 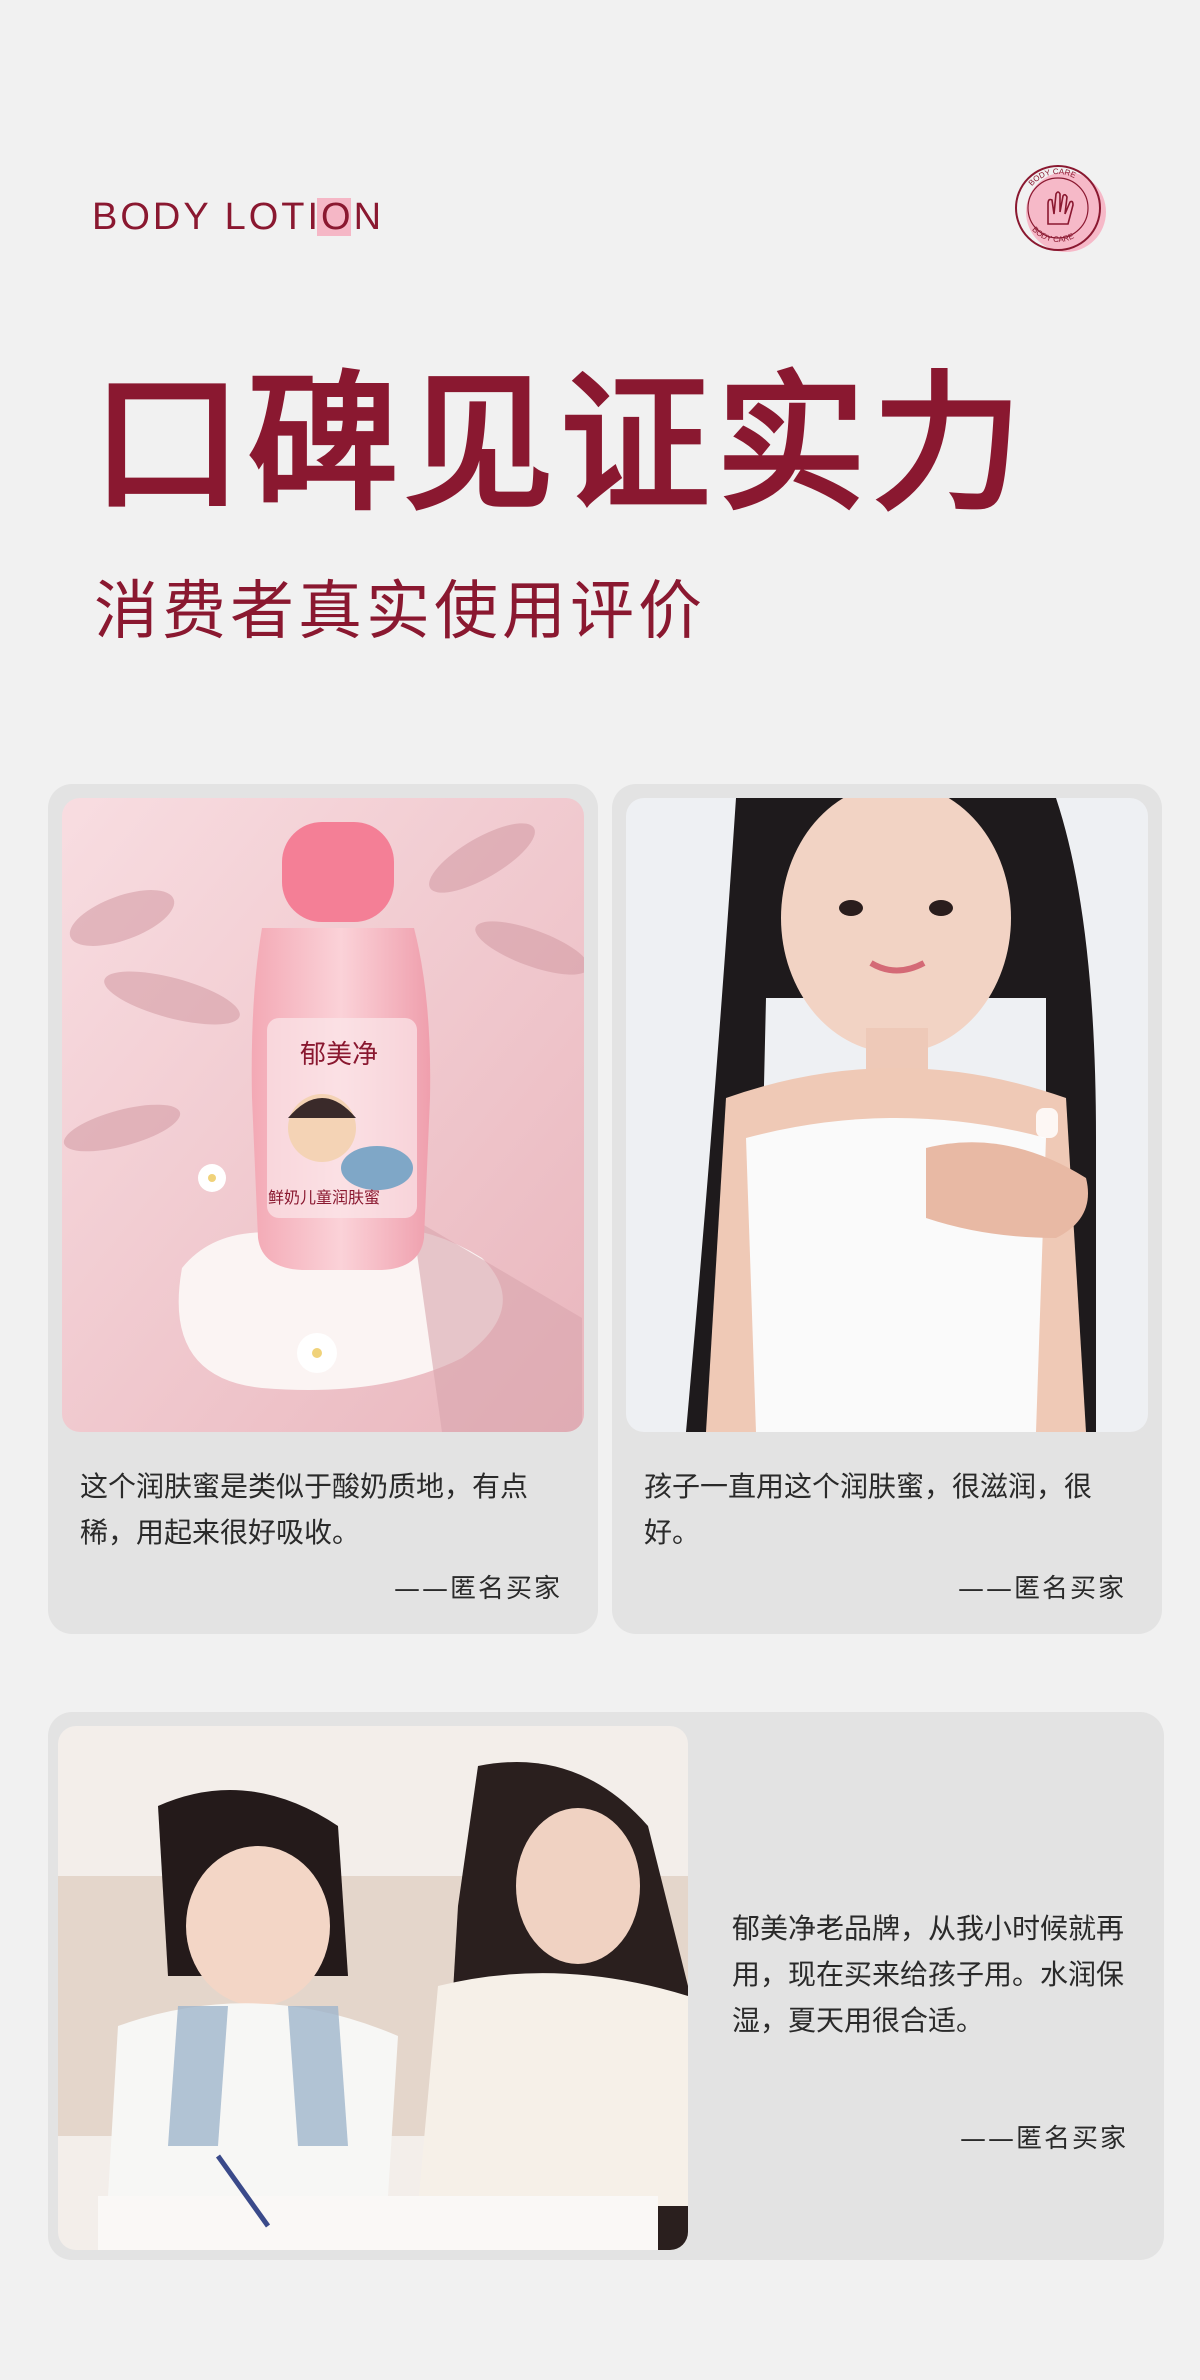 What do you see at coordinates (1060, 210) in the screenshot?
I see `body-care-seal-icon: BODY CARE BODY CARE` at bounding box center [1060, 210].